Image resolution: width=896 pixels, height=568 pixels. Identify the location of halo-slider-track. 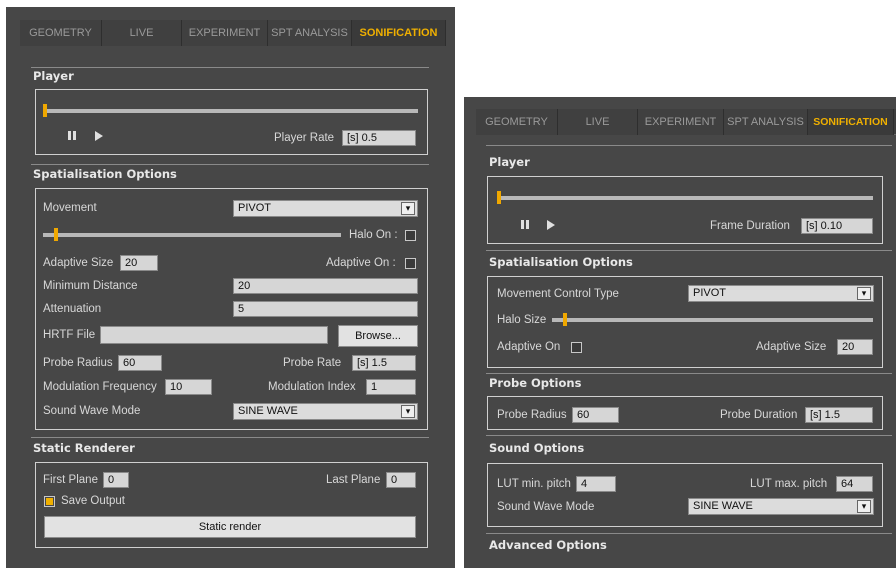
(192, 235).